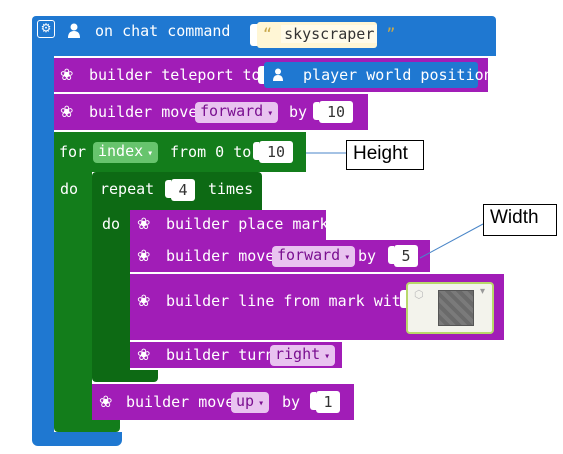 This screenshot has height=454, width=563. What do you see at coordinates (385, 155) in the screenshot?
I see `height-callout: Height` at bounding box center [385, 155].